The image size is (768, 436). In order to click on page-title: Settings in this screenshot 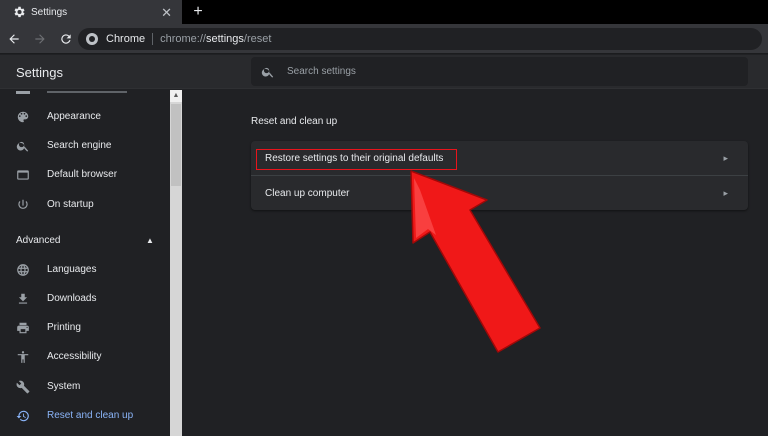, I will do `click(39, 72)`.